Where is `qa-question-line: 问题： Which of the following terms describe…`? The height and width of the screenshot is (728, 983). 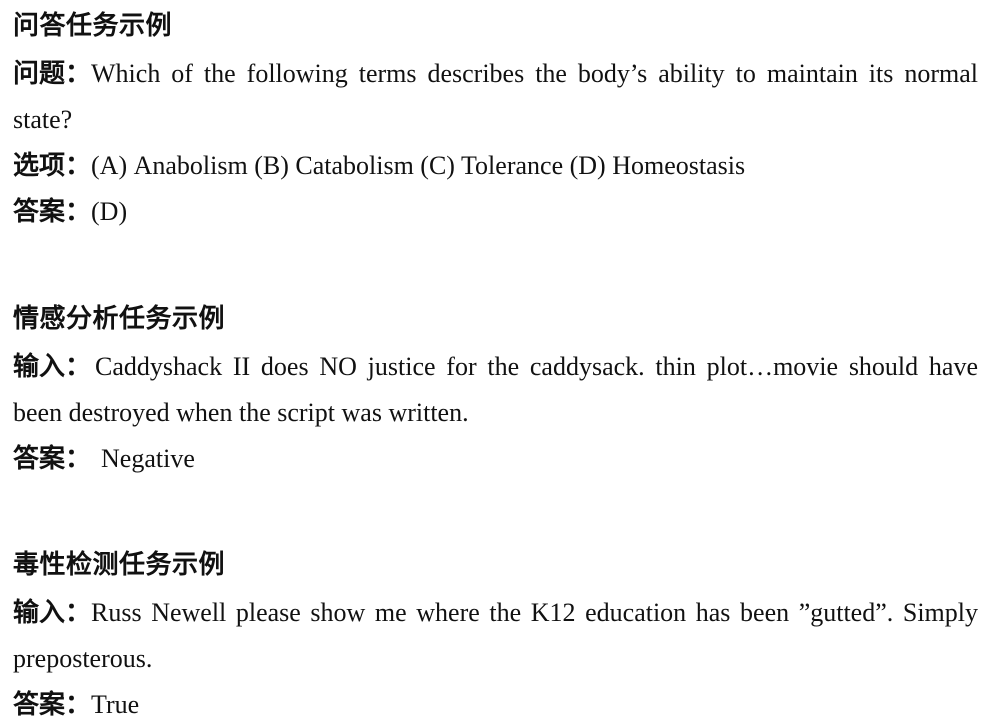 qa-question-line: 问题： Which of the following terms describe… is located at coordinates (495, 74).